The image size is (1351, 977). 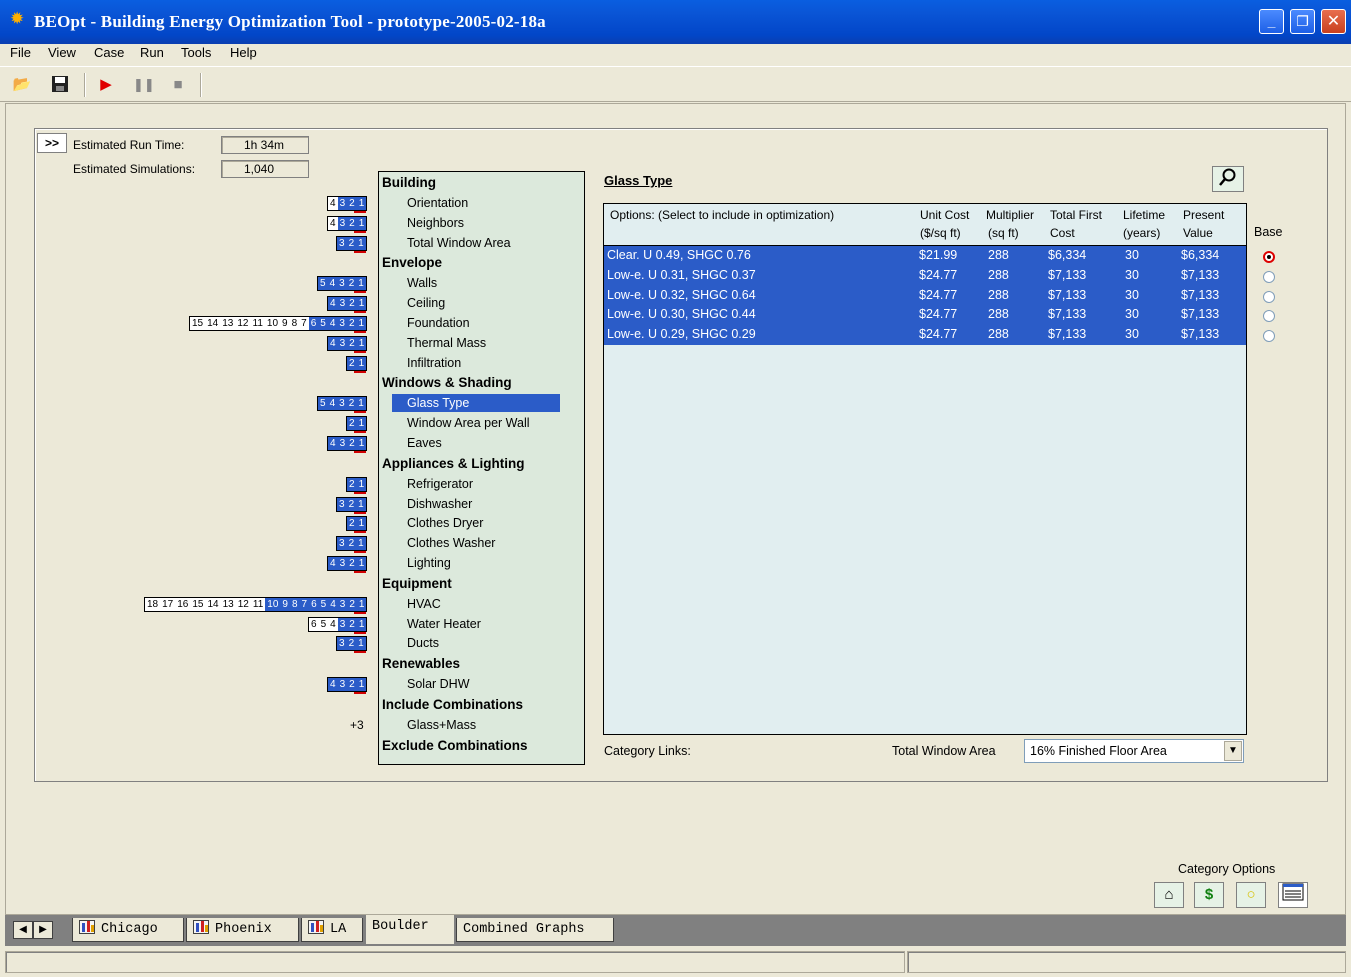 I want to click on level-indicator: 54321, so click(x=342, y=285).